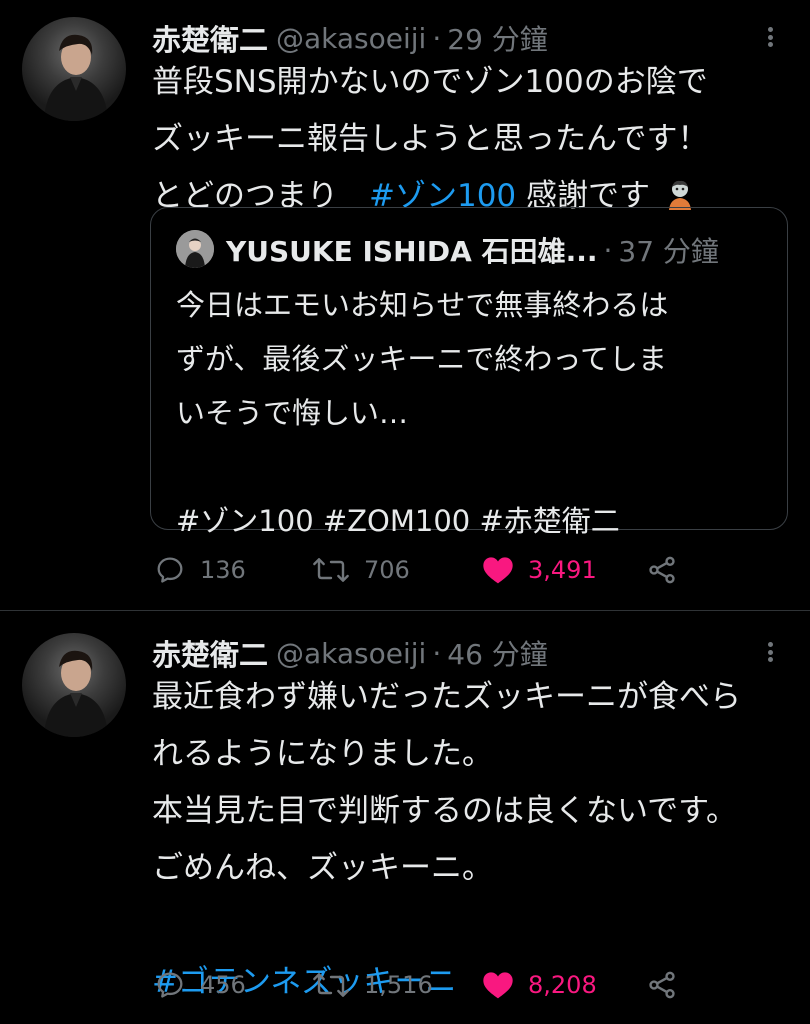 The height and width of the screenshot is (1024, 810). Describe the element at coordinates (422, 570) in the screenshot. I see `tweet-actions: 136 706 3,491` at that location.